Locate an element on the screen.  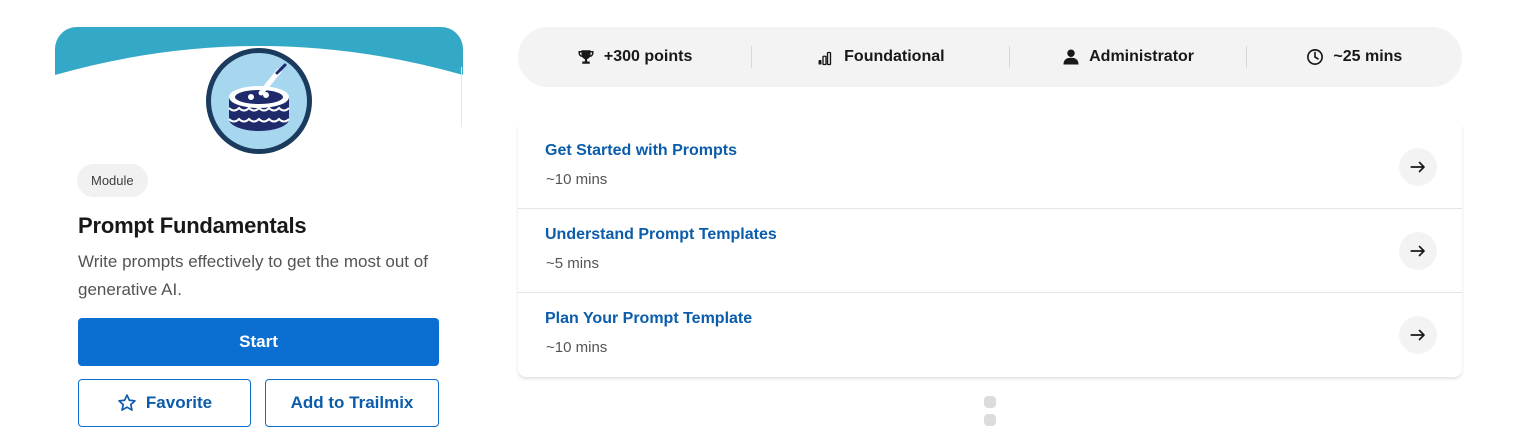
duration-stat: ~25 mins is located at coordinates (1354, 57).